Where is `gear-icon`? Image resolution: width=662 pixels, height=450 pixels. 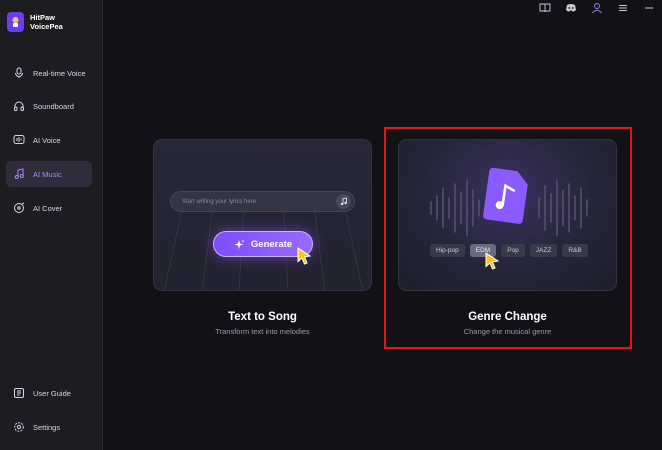 gear-icon is located at coordinates (19, 427).